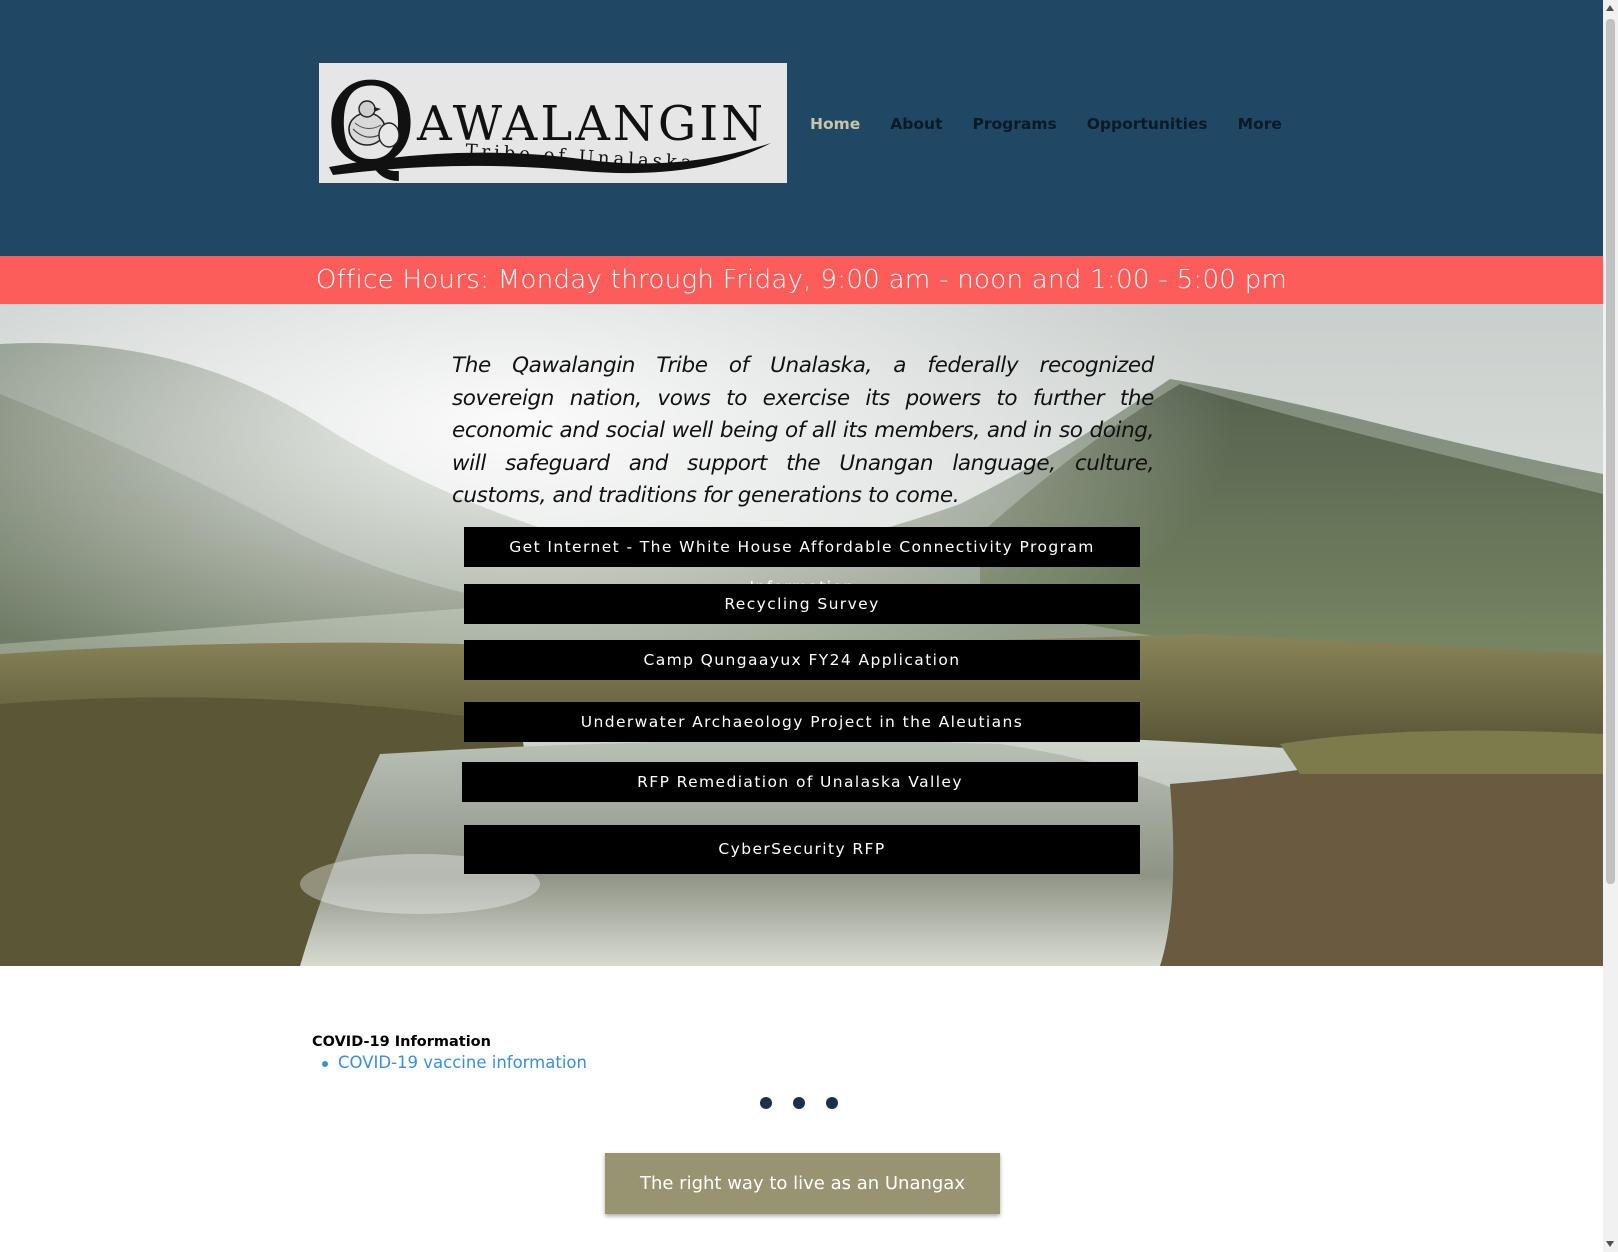  What do you see at coordinates (802, 660) in the screenshot?
I see `camp-application-button: Camp Qungaayux FY24 Application` at bounding box center [802, 660].